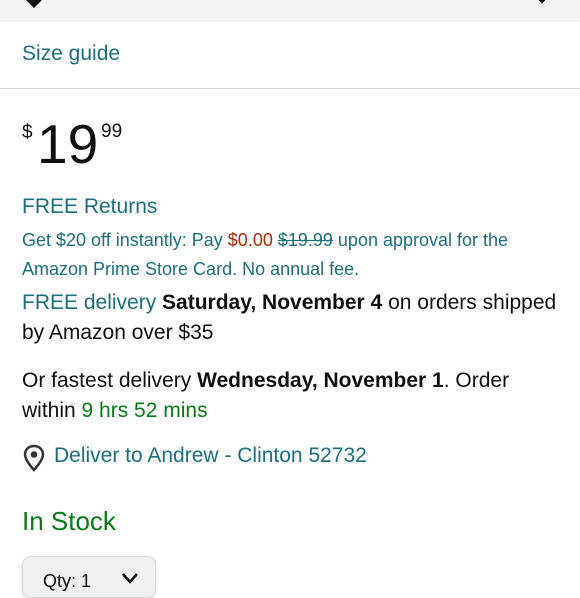 This screenshot has width=580, height=598. What do you see at coordinates (125, 240) in the screenshot?
I see `promo-prefix: Get $20 off instantly: Pay` at bounding box center [125, 240].